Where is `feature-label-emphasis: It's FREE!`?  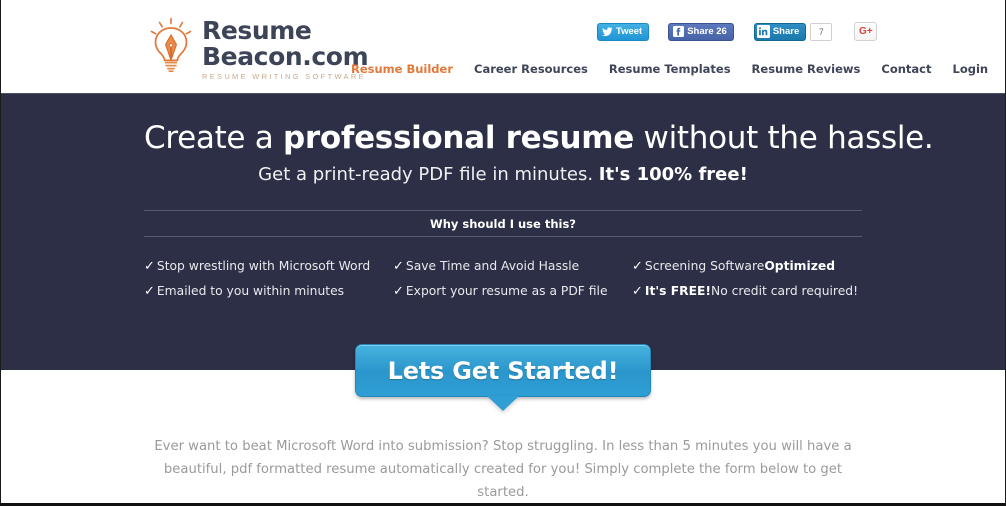
feature-label-emphasis: It's FREE! is located at coordinates (678, 291).